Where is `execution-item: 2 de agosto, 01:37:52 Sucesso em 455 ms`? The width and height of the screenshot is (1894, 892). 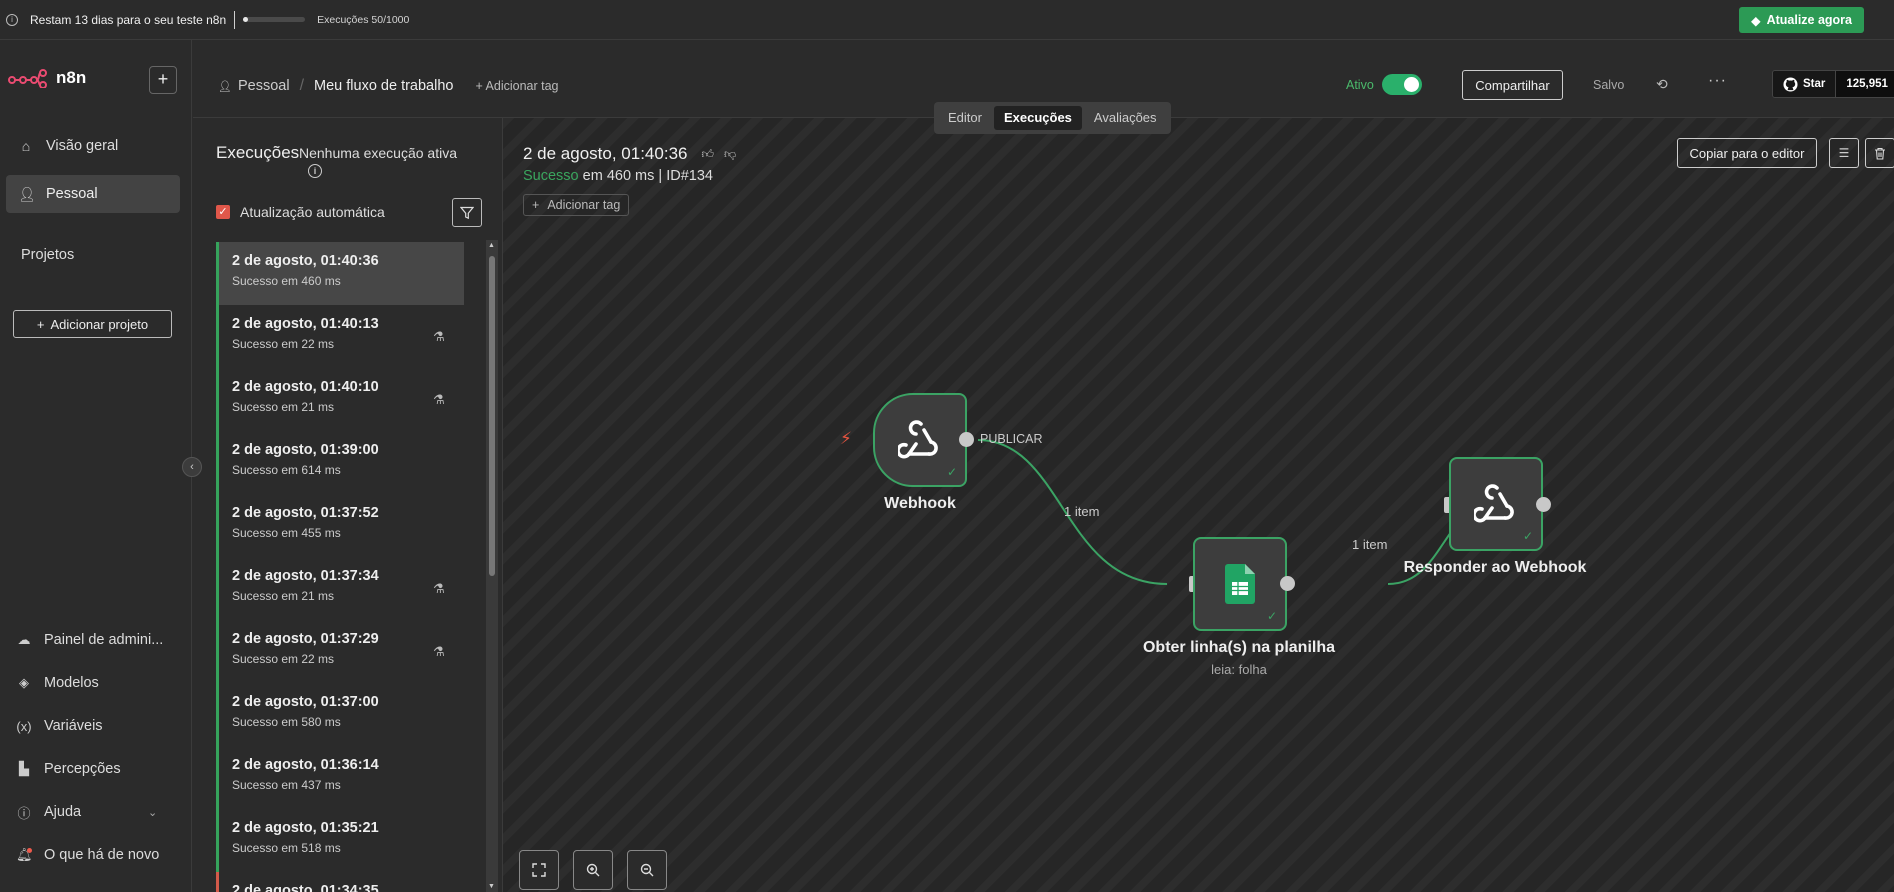 execution-item: 2 de agosto, 01:37:52 Sucesso em 455 ms is located at coordinates (340, 525).